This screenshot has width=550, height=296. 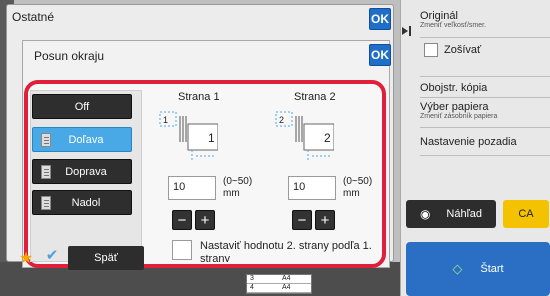 I want to click on side1-title: Strana 1, so click(x=199, y=97).